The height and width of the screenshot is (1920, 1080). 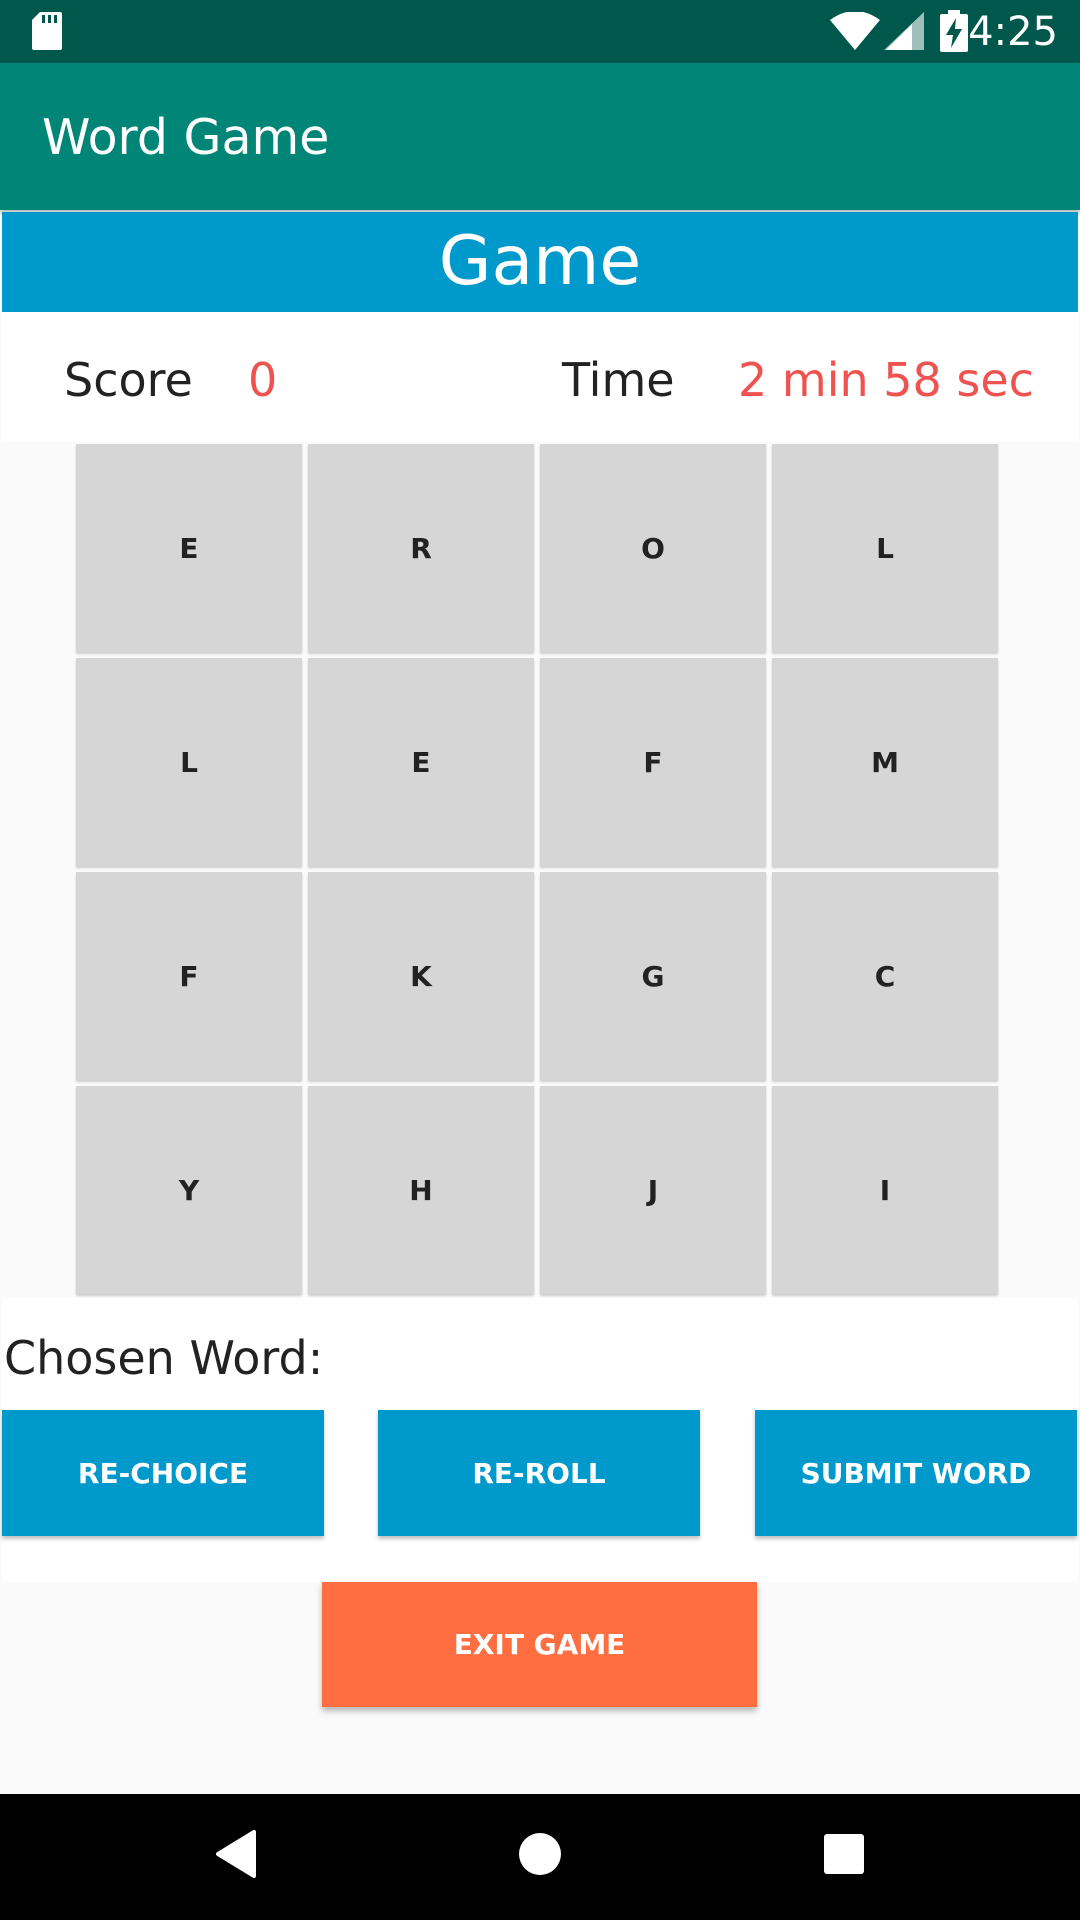 What do you see at coordinates (844, 1856) in the screenshot?
I see `recents-icon` at bounding box center [844, 1856].